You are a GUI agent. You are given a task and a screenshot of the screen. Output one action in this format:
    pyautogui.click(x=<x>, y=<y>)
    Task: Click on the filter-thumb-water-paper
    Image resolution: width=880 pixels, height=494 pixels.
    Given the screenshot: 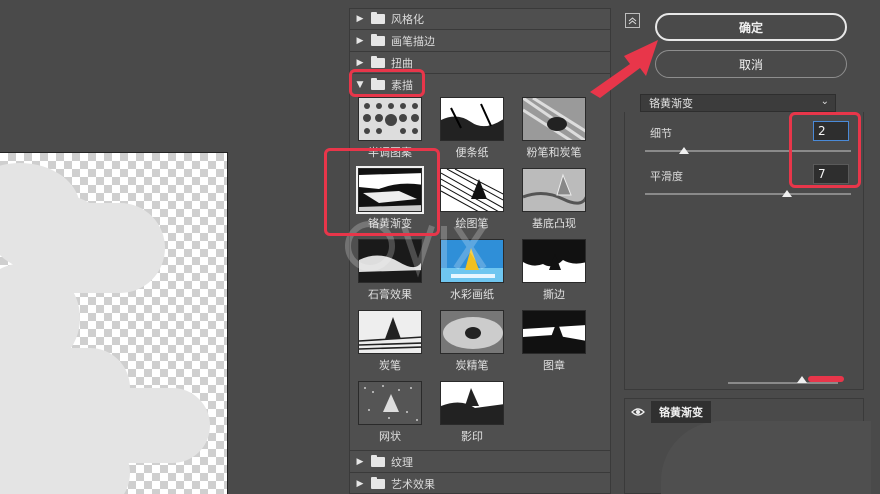 What is the action you would take?
    pyautogui.click(x=472, y=261)
    